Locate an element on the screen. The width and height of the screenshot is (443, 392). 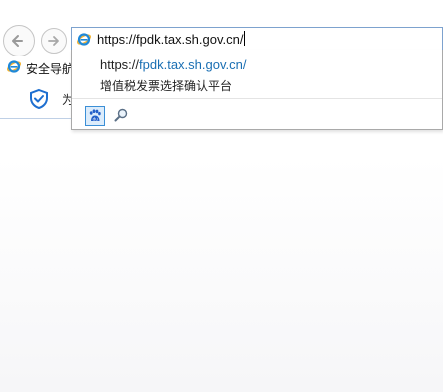
suggestion-url: https://fpdk.tax.sh.gov.cn/ is located at coordinates (173, 64).